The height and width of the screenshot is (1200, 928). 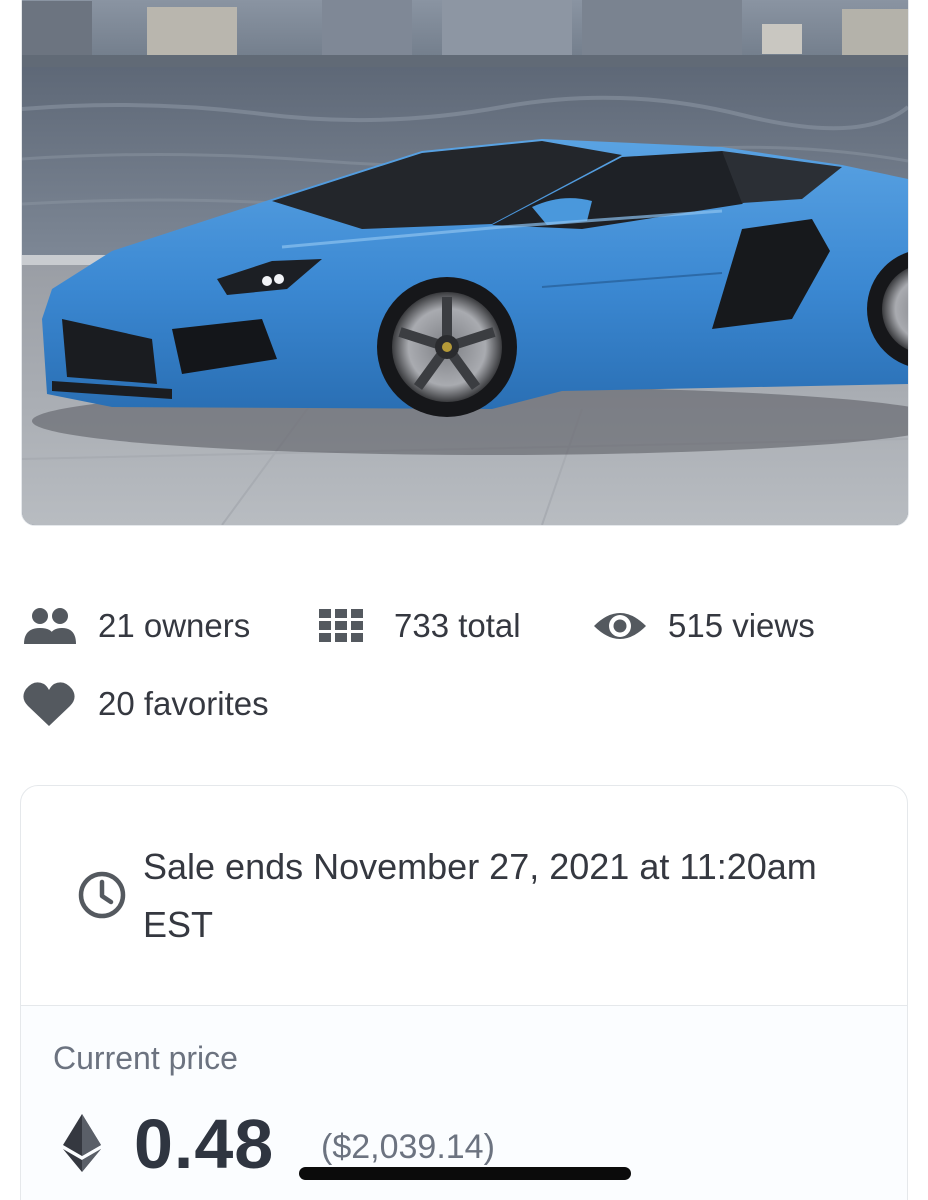 I want to click on people-icon, so click(x=50, y=626).